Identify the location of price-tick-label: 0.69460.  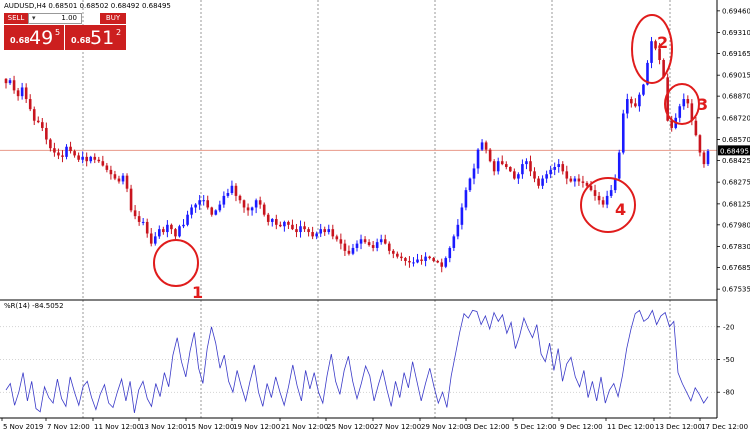
(736, 11).